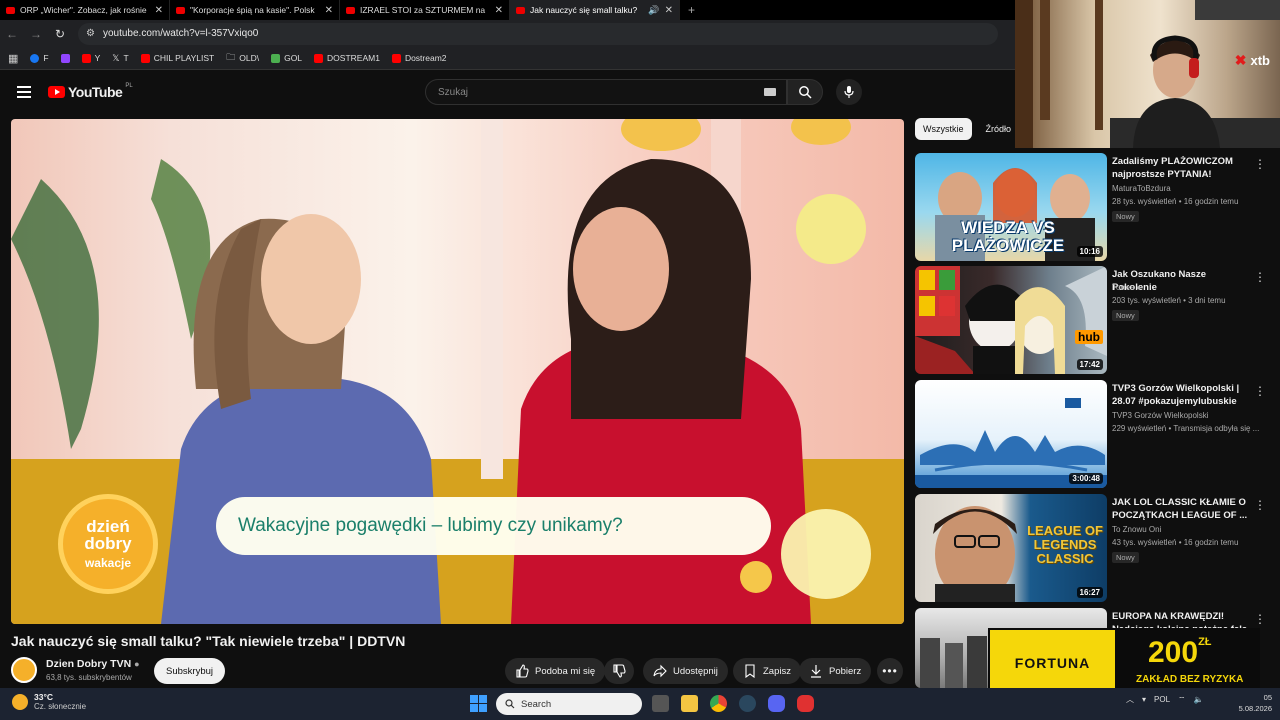  I want to click on youtube-play-icon, so click(56, 92).